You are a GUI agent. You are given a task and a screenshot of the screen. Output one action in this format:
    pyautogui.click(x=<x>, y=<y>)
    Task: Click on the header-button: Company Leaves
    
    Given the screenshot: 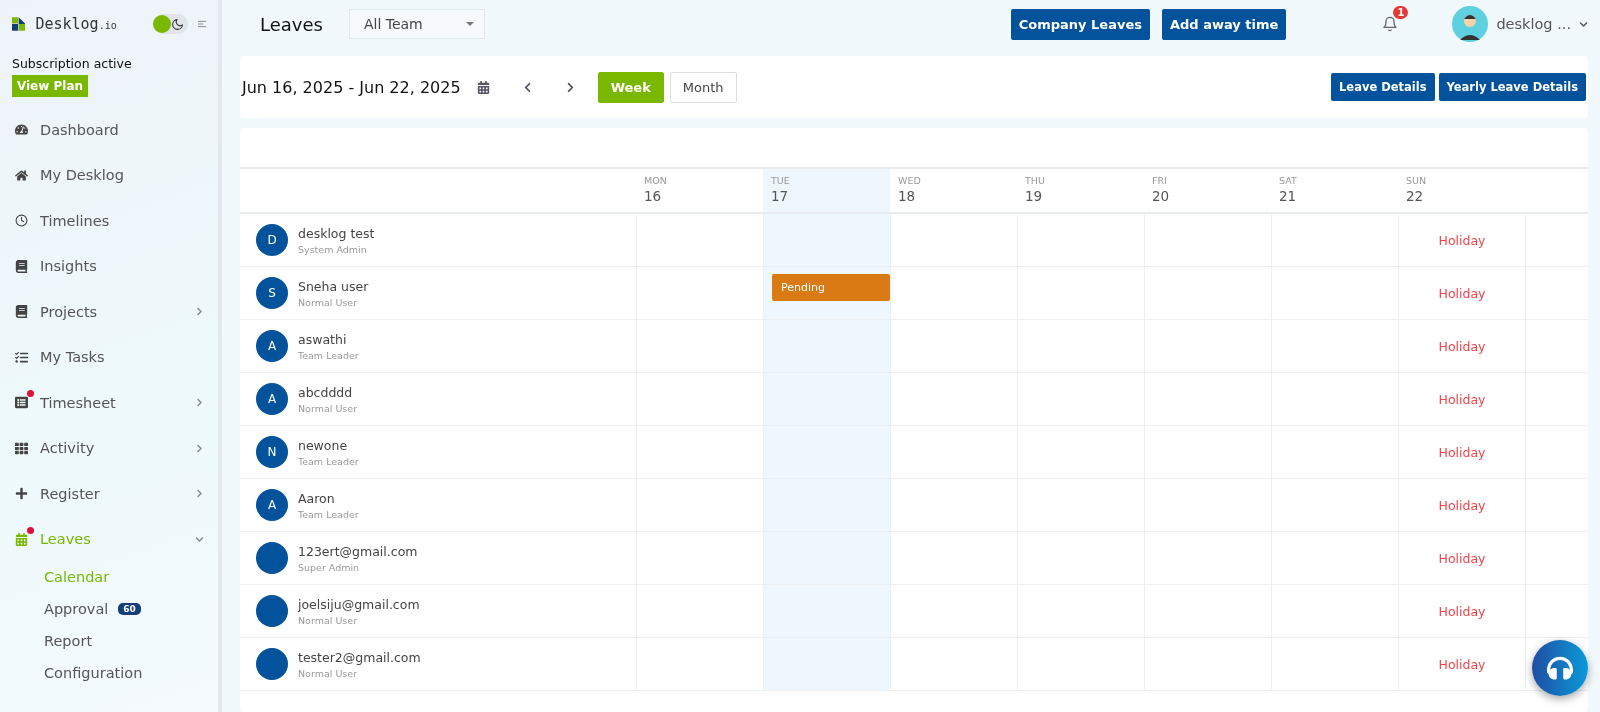 What is the action you would take?
    pyautogui.click(x=1080, y=24)
    